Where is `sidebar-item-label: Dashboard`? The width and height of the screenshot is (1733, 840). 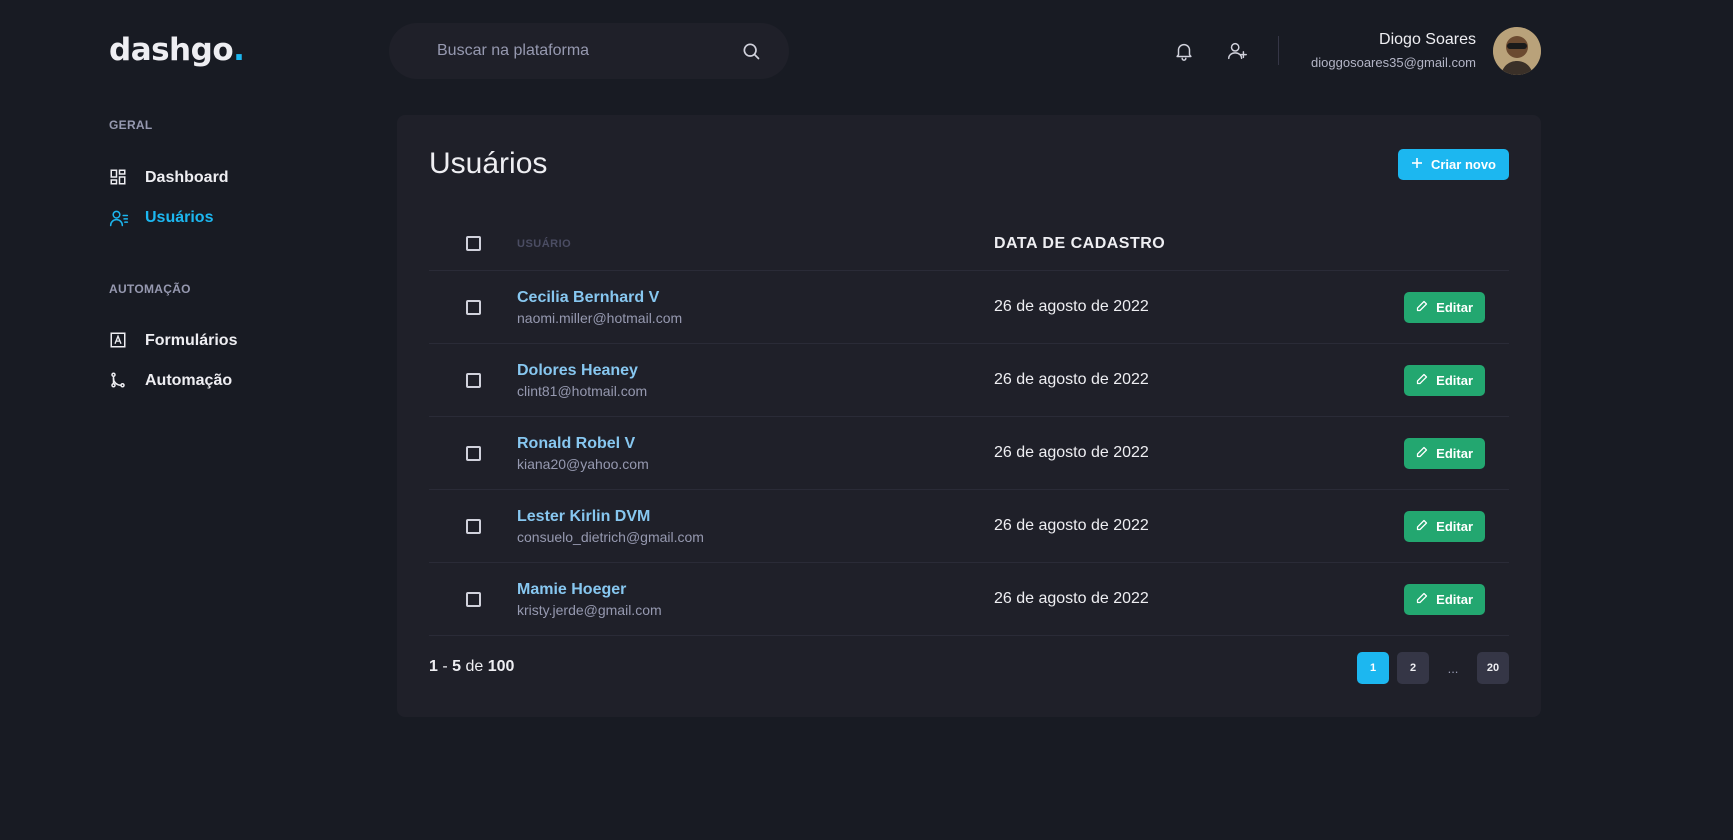
sidebar-item-label: Dashboard is located at coordinates (187, 177).